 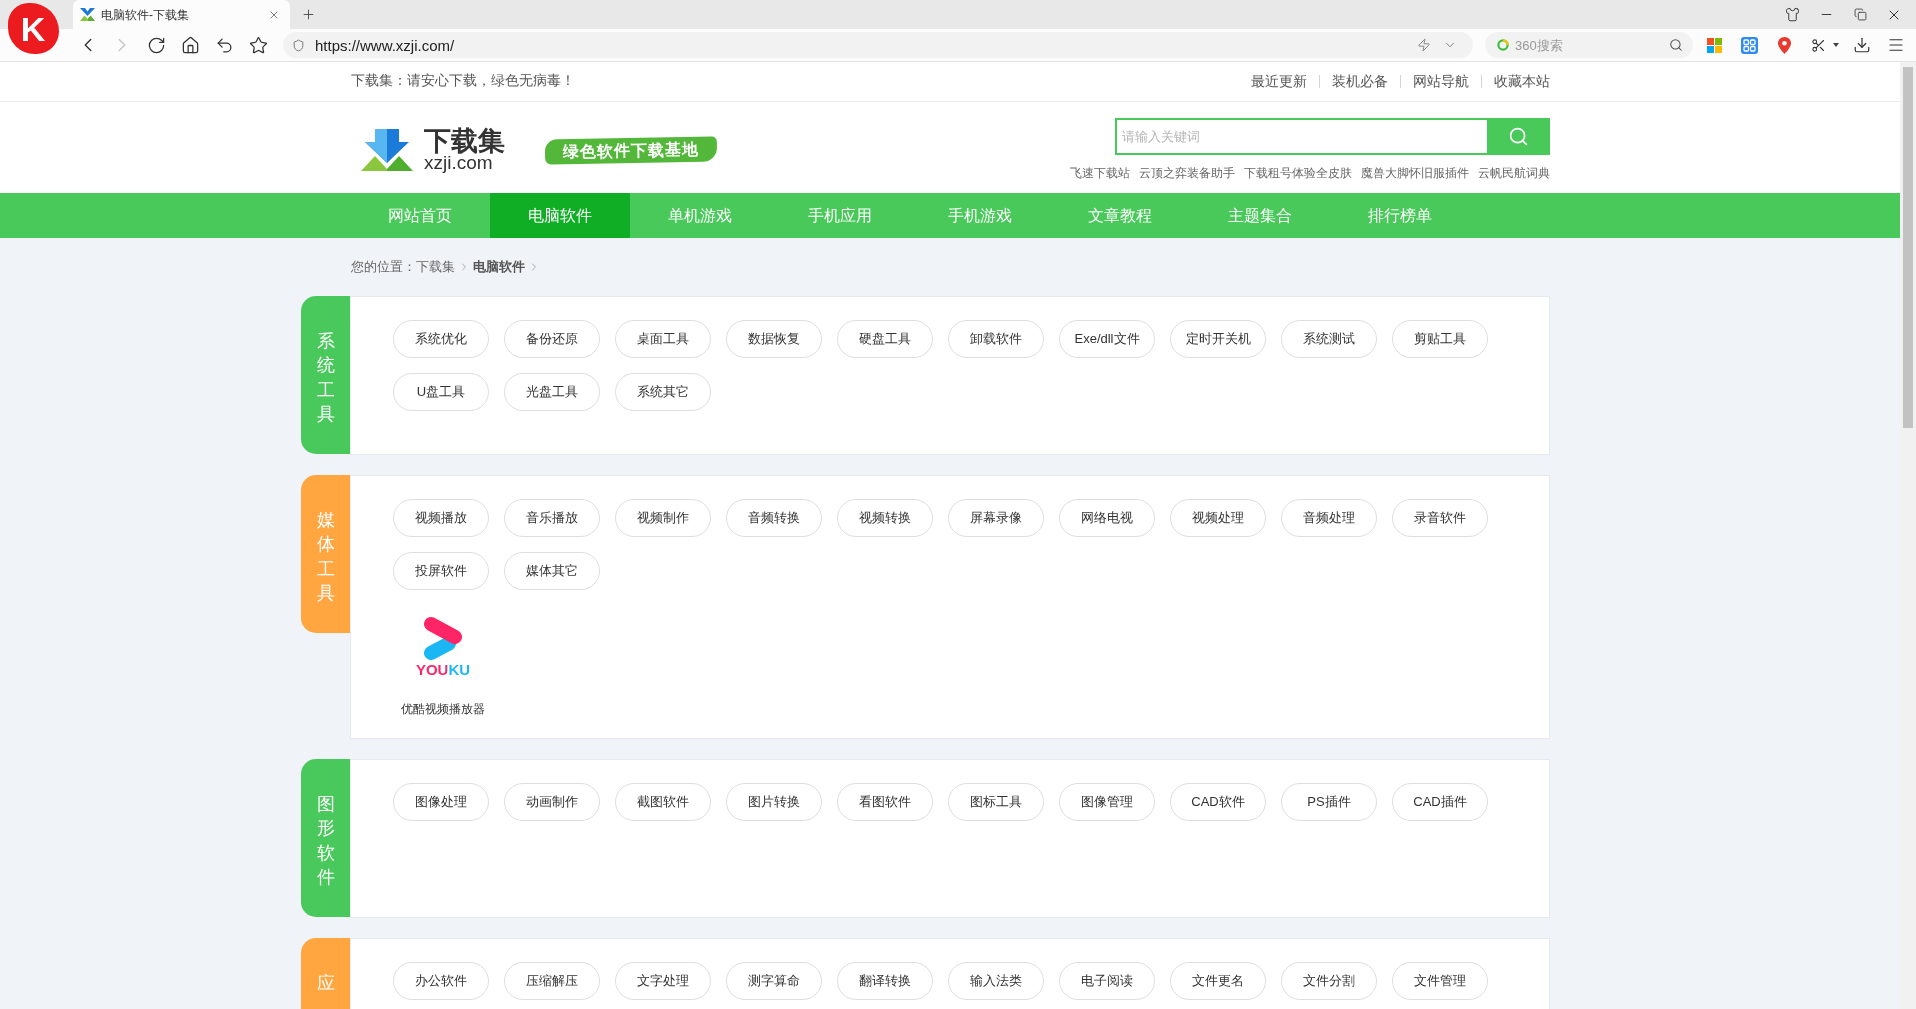 I want to click on play-logo-icon, so click(x=443, y=638).